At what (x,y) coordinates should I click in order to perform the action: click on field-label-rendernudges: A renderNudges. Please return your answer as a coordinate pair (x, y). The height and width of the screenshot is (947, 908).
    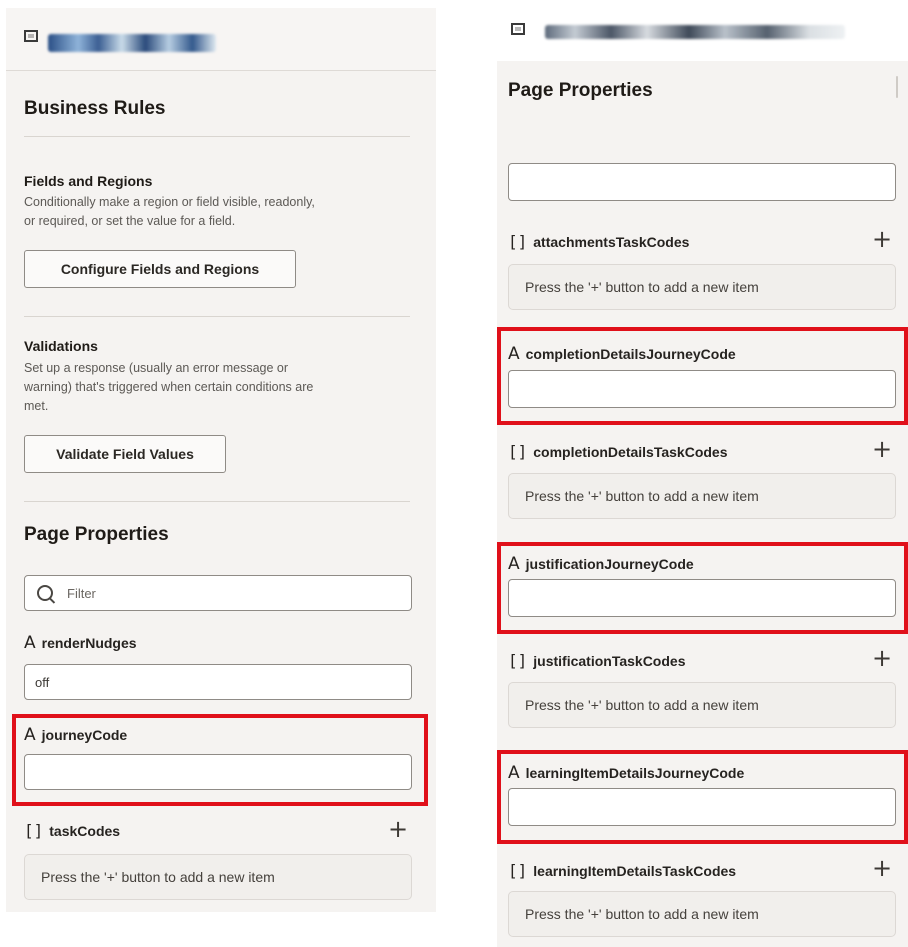
    Looking at the image, I should click on (80, 643).